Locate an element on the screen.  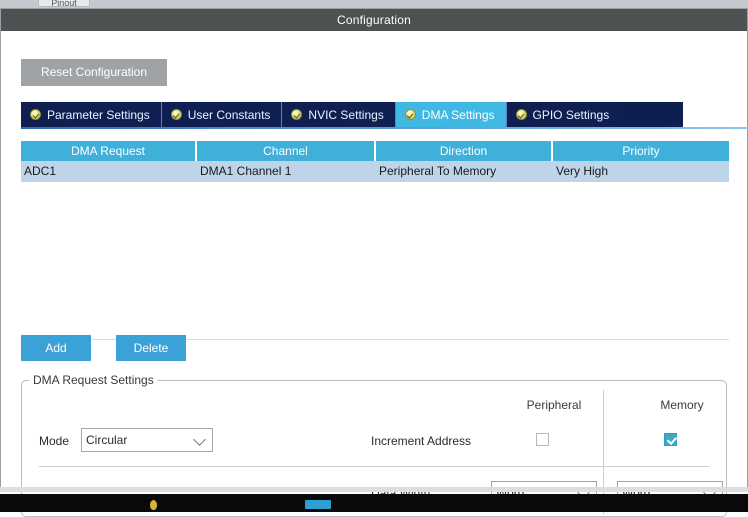
reset-configuration-button: Reset Configuration is located at coordinates (94, 72).